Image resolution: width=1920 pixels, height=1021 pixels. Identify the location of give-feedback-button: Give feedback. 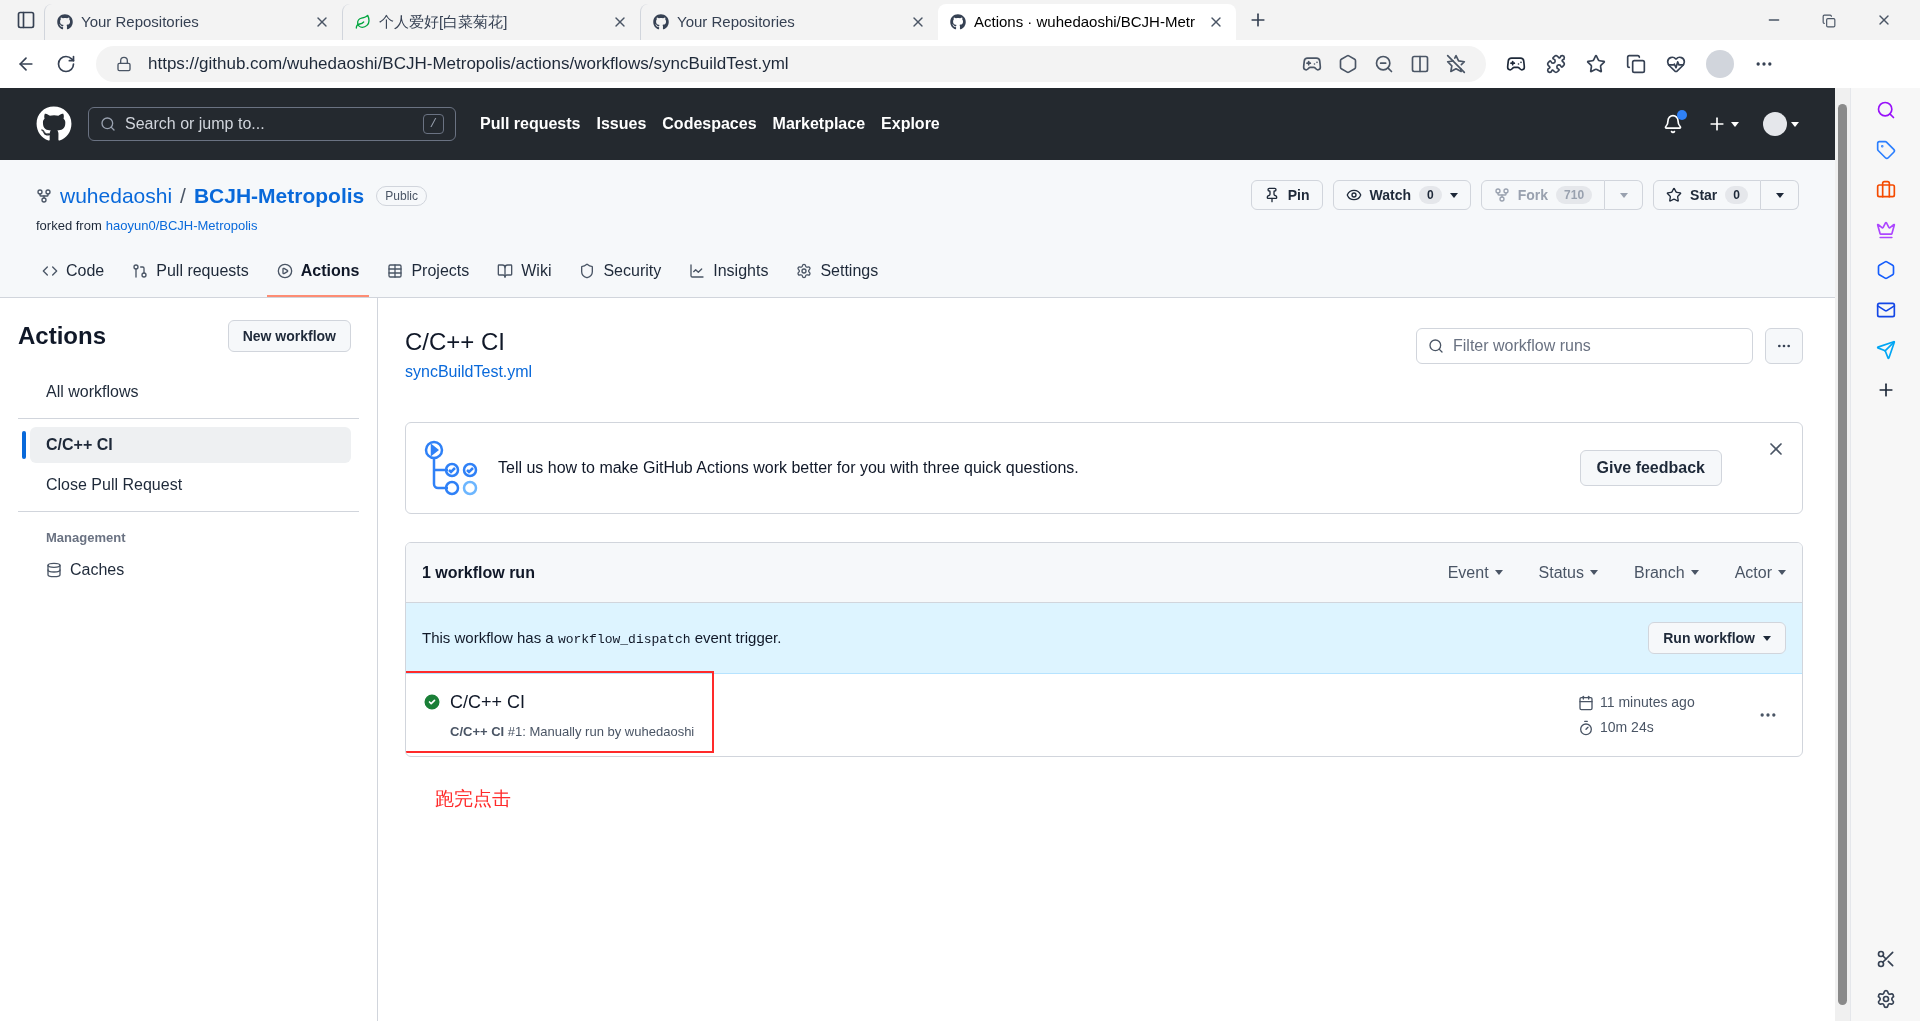
(1650, 468).